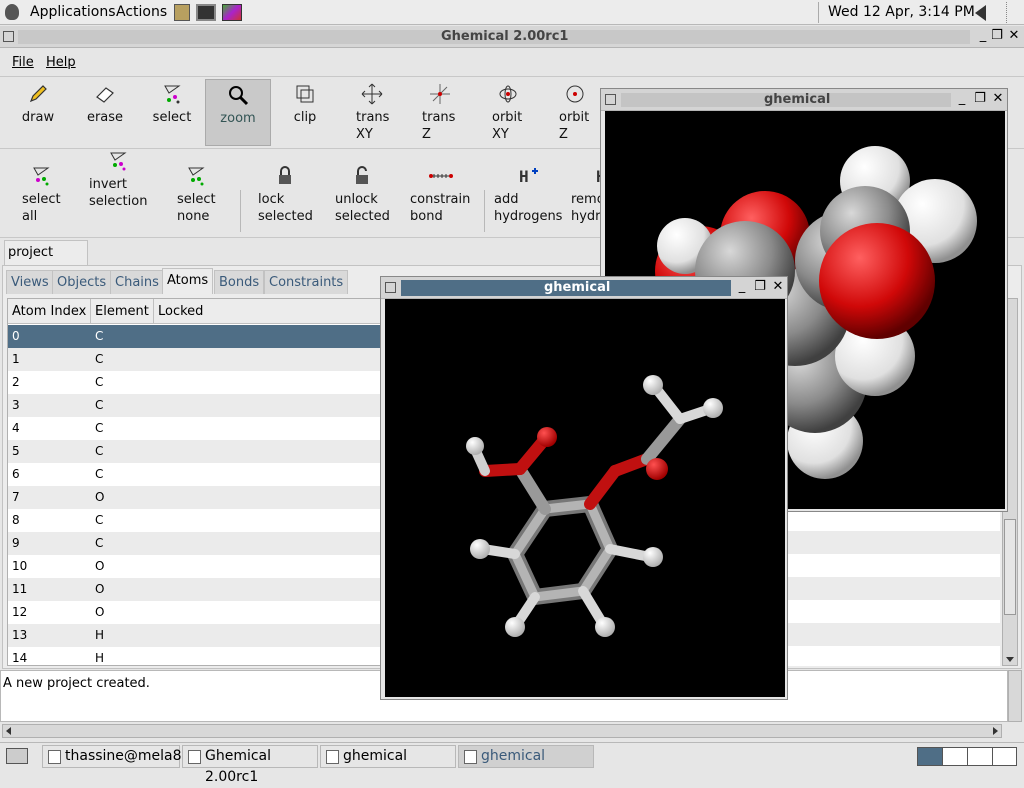 The height and width of the screenshot is (788, 1024). I want to click on draw-button: draw, so click(38, 104).